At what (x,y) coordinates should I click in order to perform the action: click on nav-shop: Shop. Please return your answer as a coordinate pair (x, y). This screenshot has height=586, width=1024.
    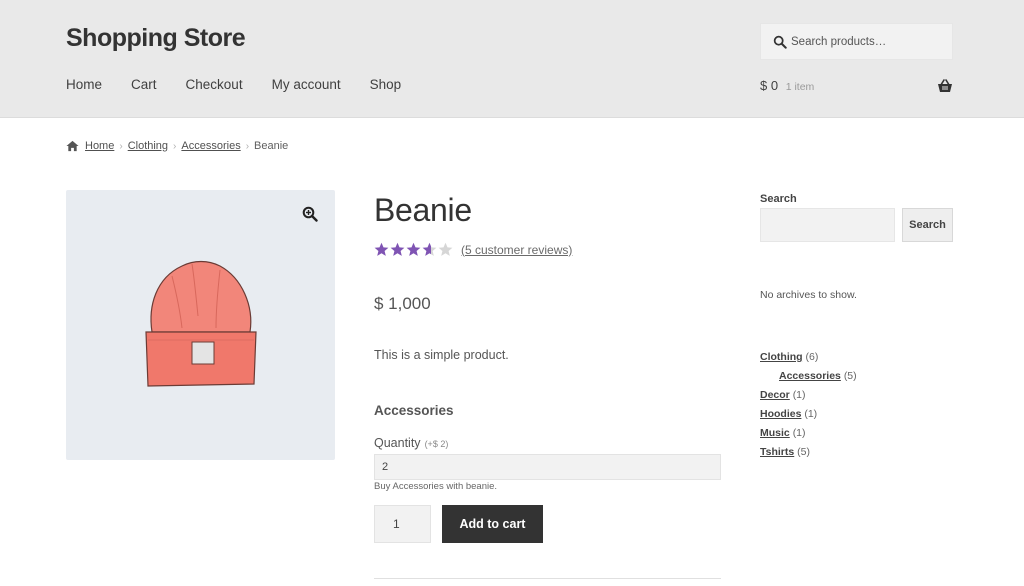
    Looking at the image, I should click on (386, 84).